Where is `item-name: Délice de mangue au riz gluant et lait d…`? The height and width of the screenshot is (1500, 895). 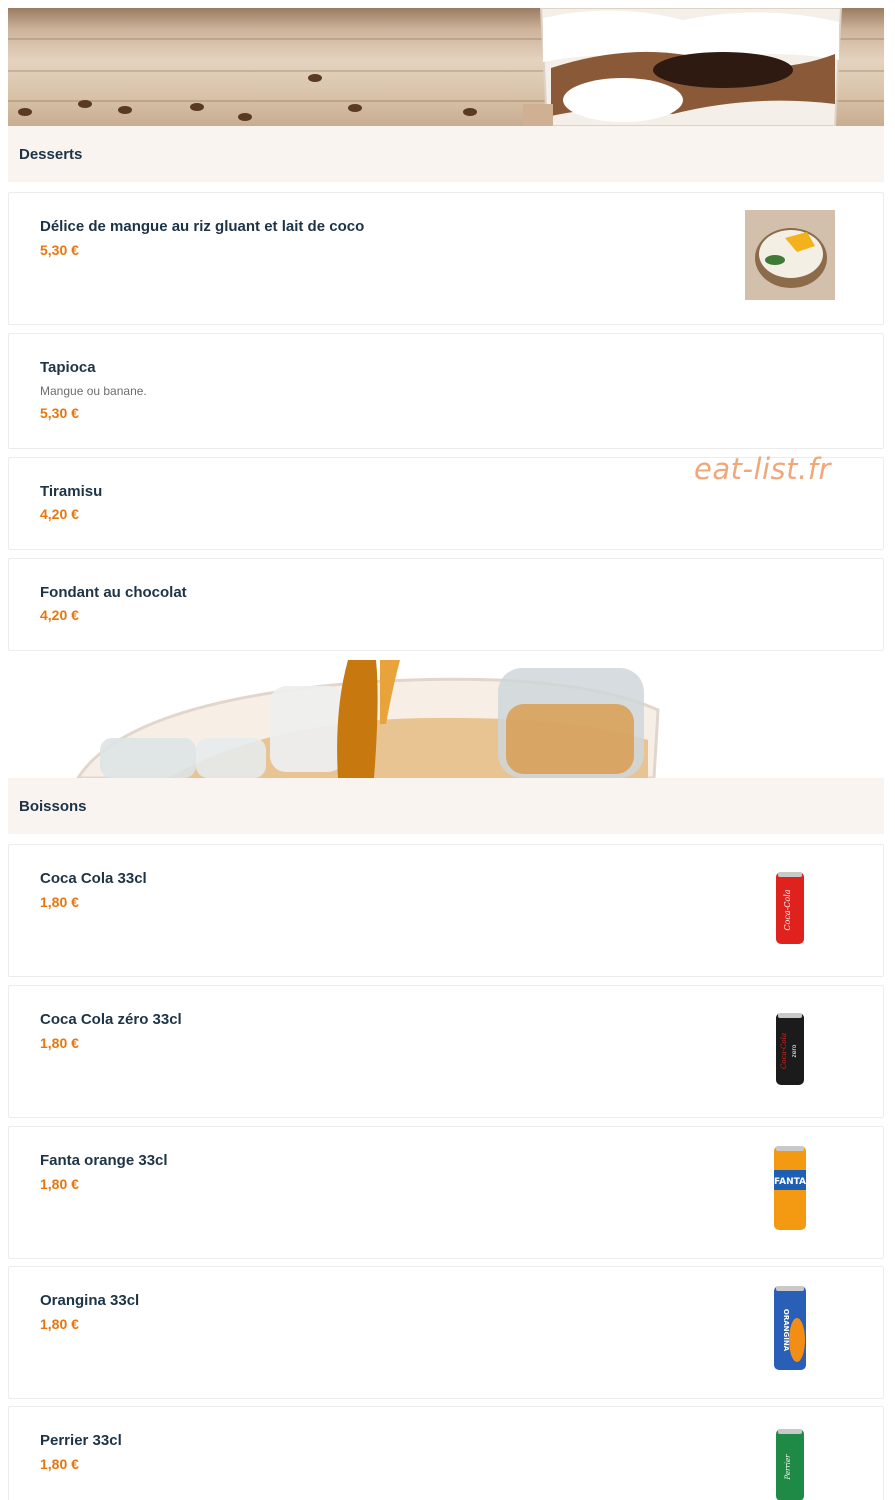
item-name: Délice de mangue au riz gluant et lait d… is located at coordinates (202, 226).